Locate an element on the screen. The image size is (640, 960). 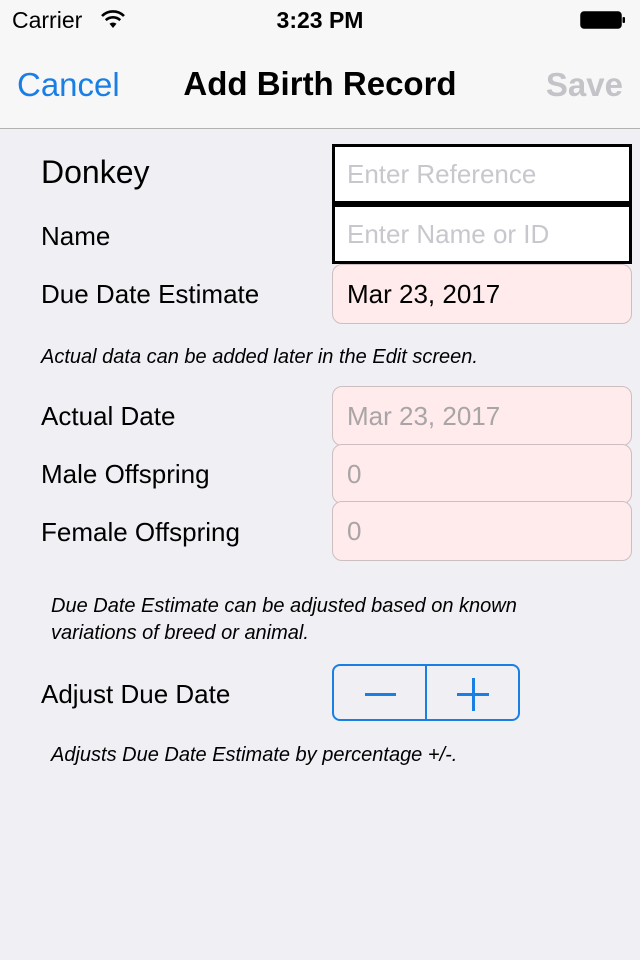
decrement-button is located at coordinates (379, 692).